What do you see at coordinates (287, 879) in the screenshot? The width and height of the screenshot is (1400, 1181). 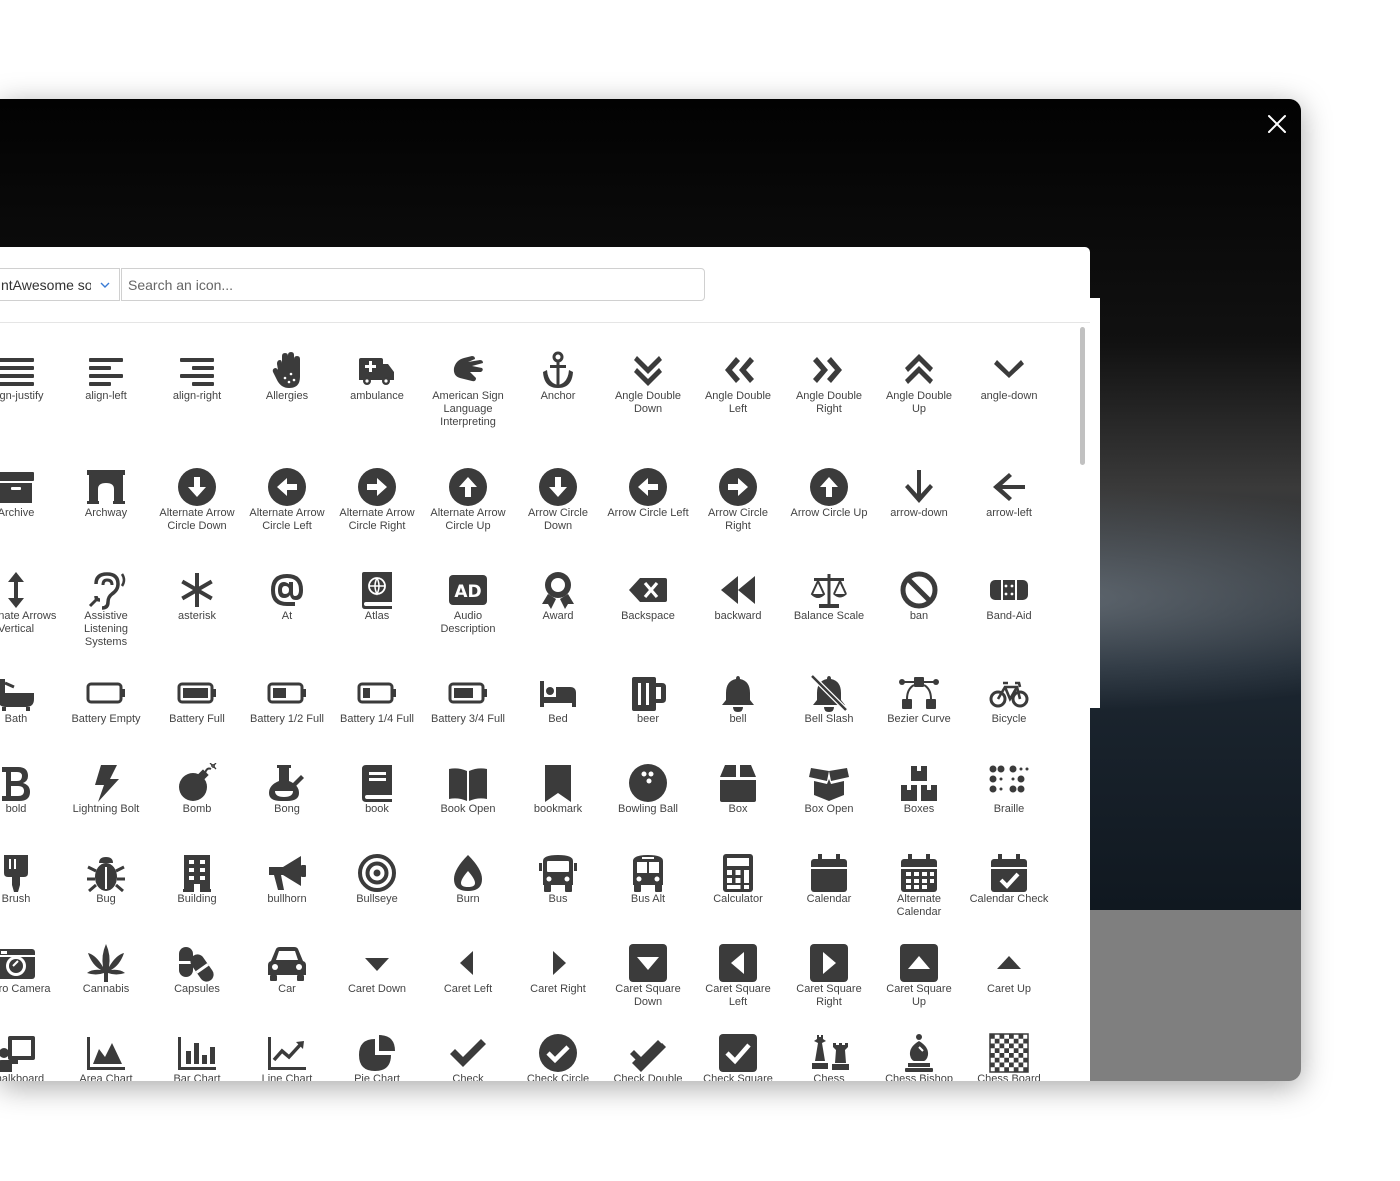 I see `icon-option: bullhorn` at bounding box center [287, 879].